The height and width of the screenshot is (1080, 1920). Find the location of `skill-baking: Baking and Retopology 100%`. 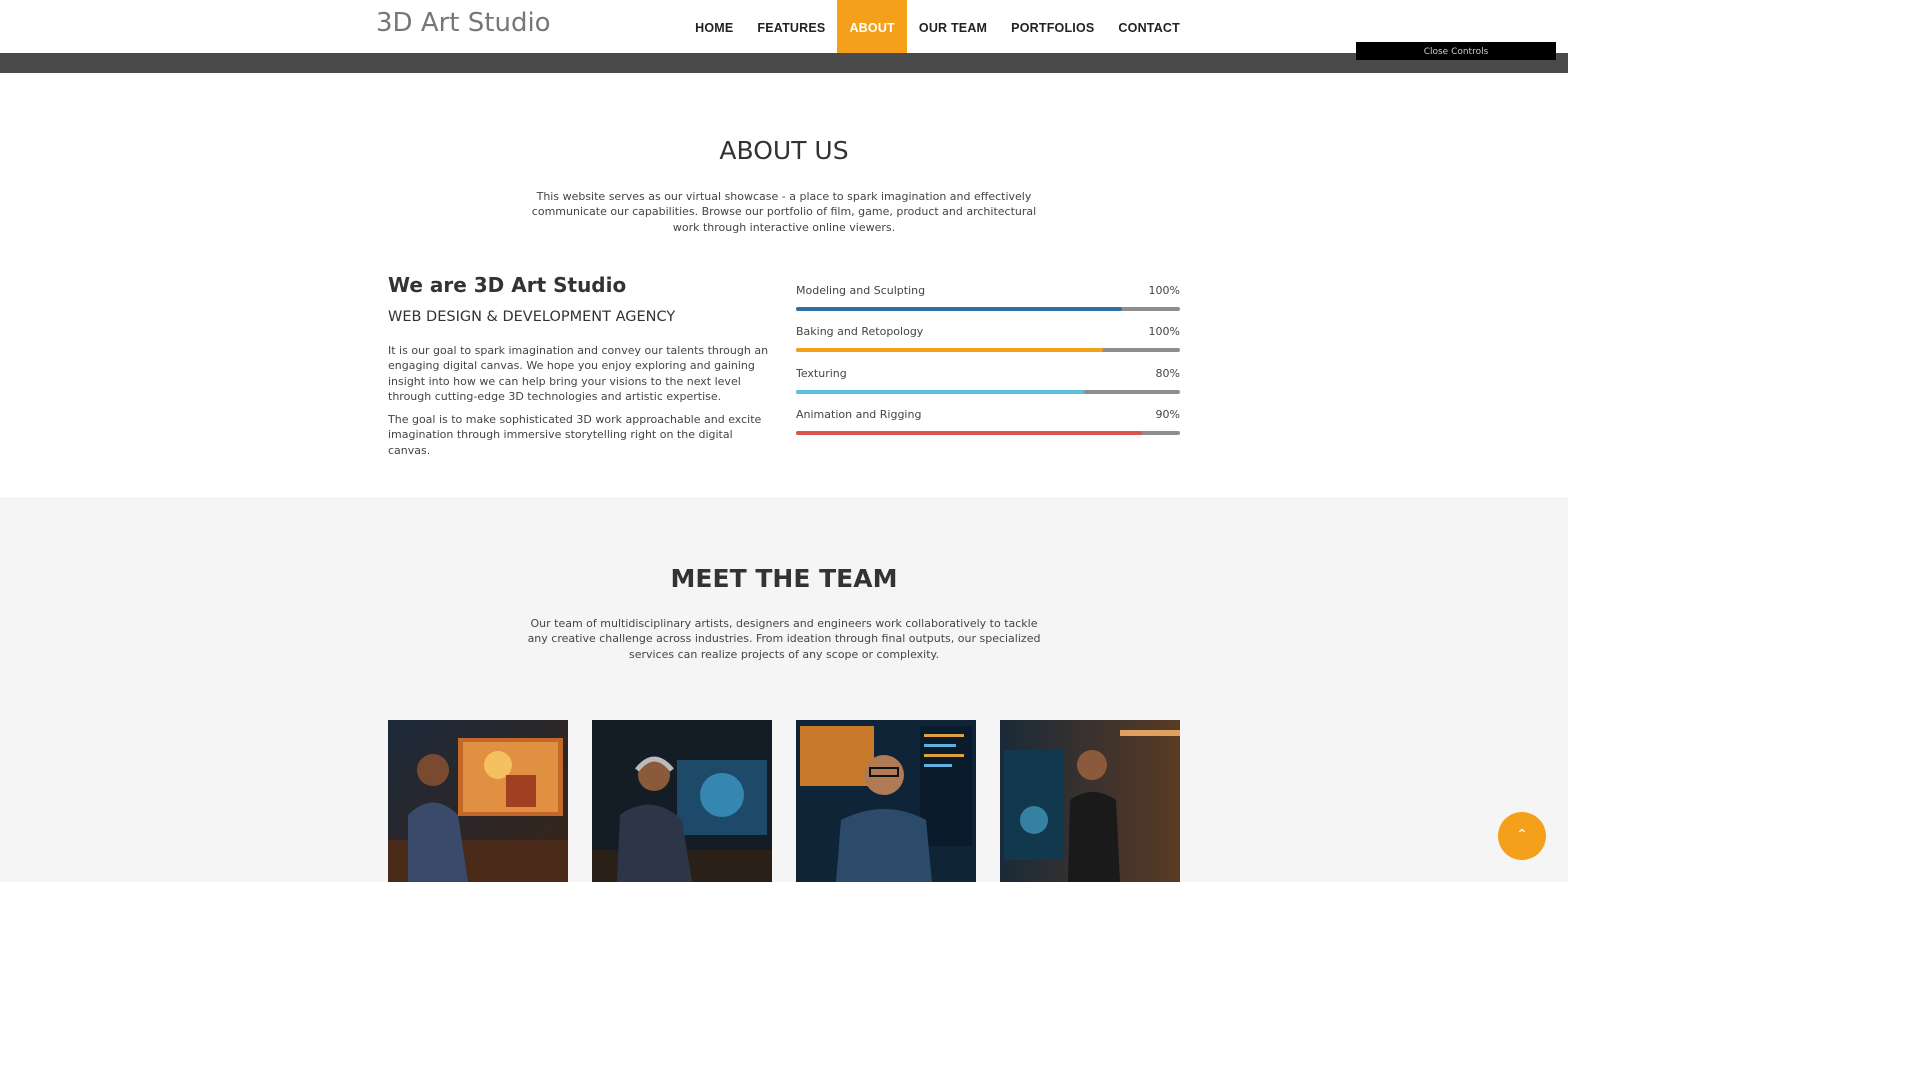

skill-baking: Baking and Retopology 100% is located at coordinates (988, 344).